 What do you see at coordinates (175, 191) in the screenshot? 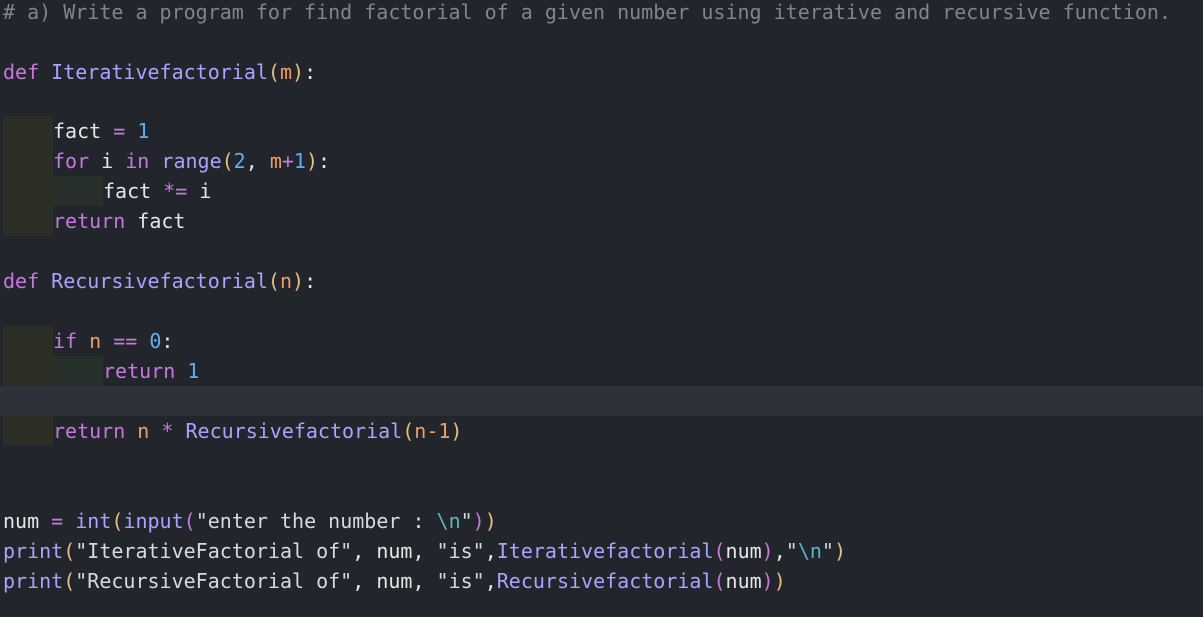
I see `operator: *=` at bounding box center [175, 191].